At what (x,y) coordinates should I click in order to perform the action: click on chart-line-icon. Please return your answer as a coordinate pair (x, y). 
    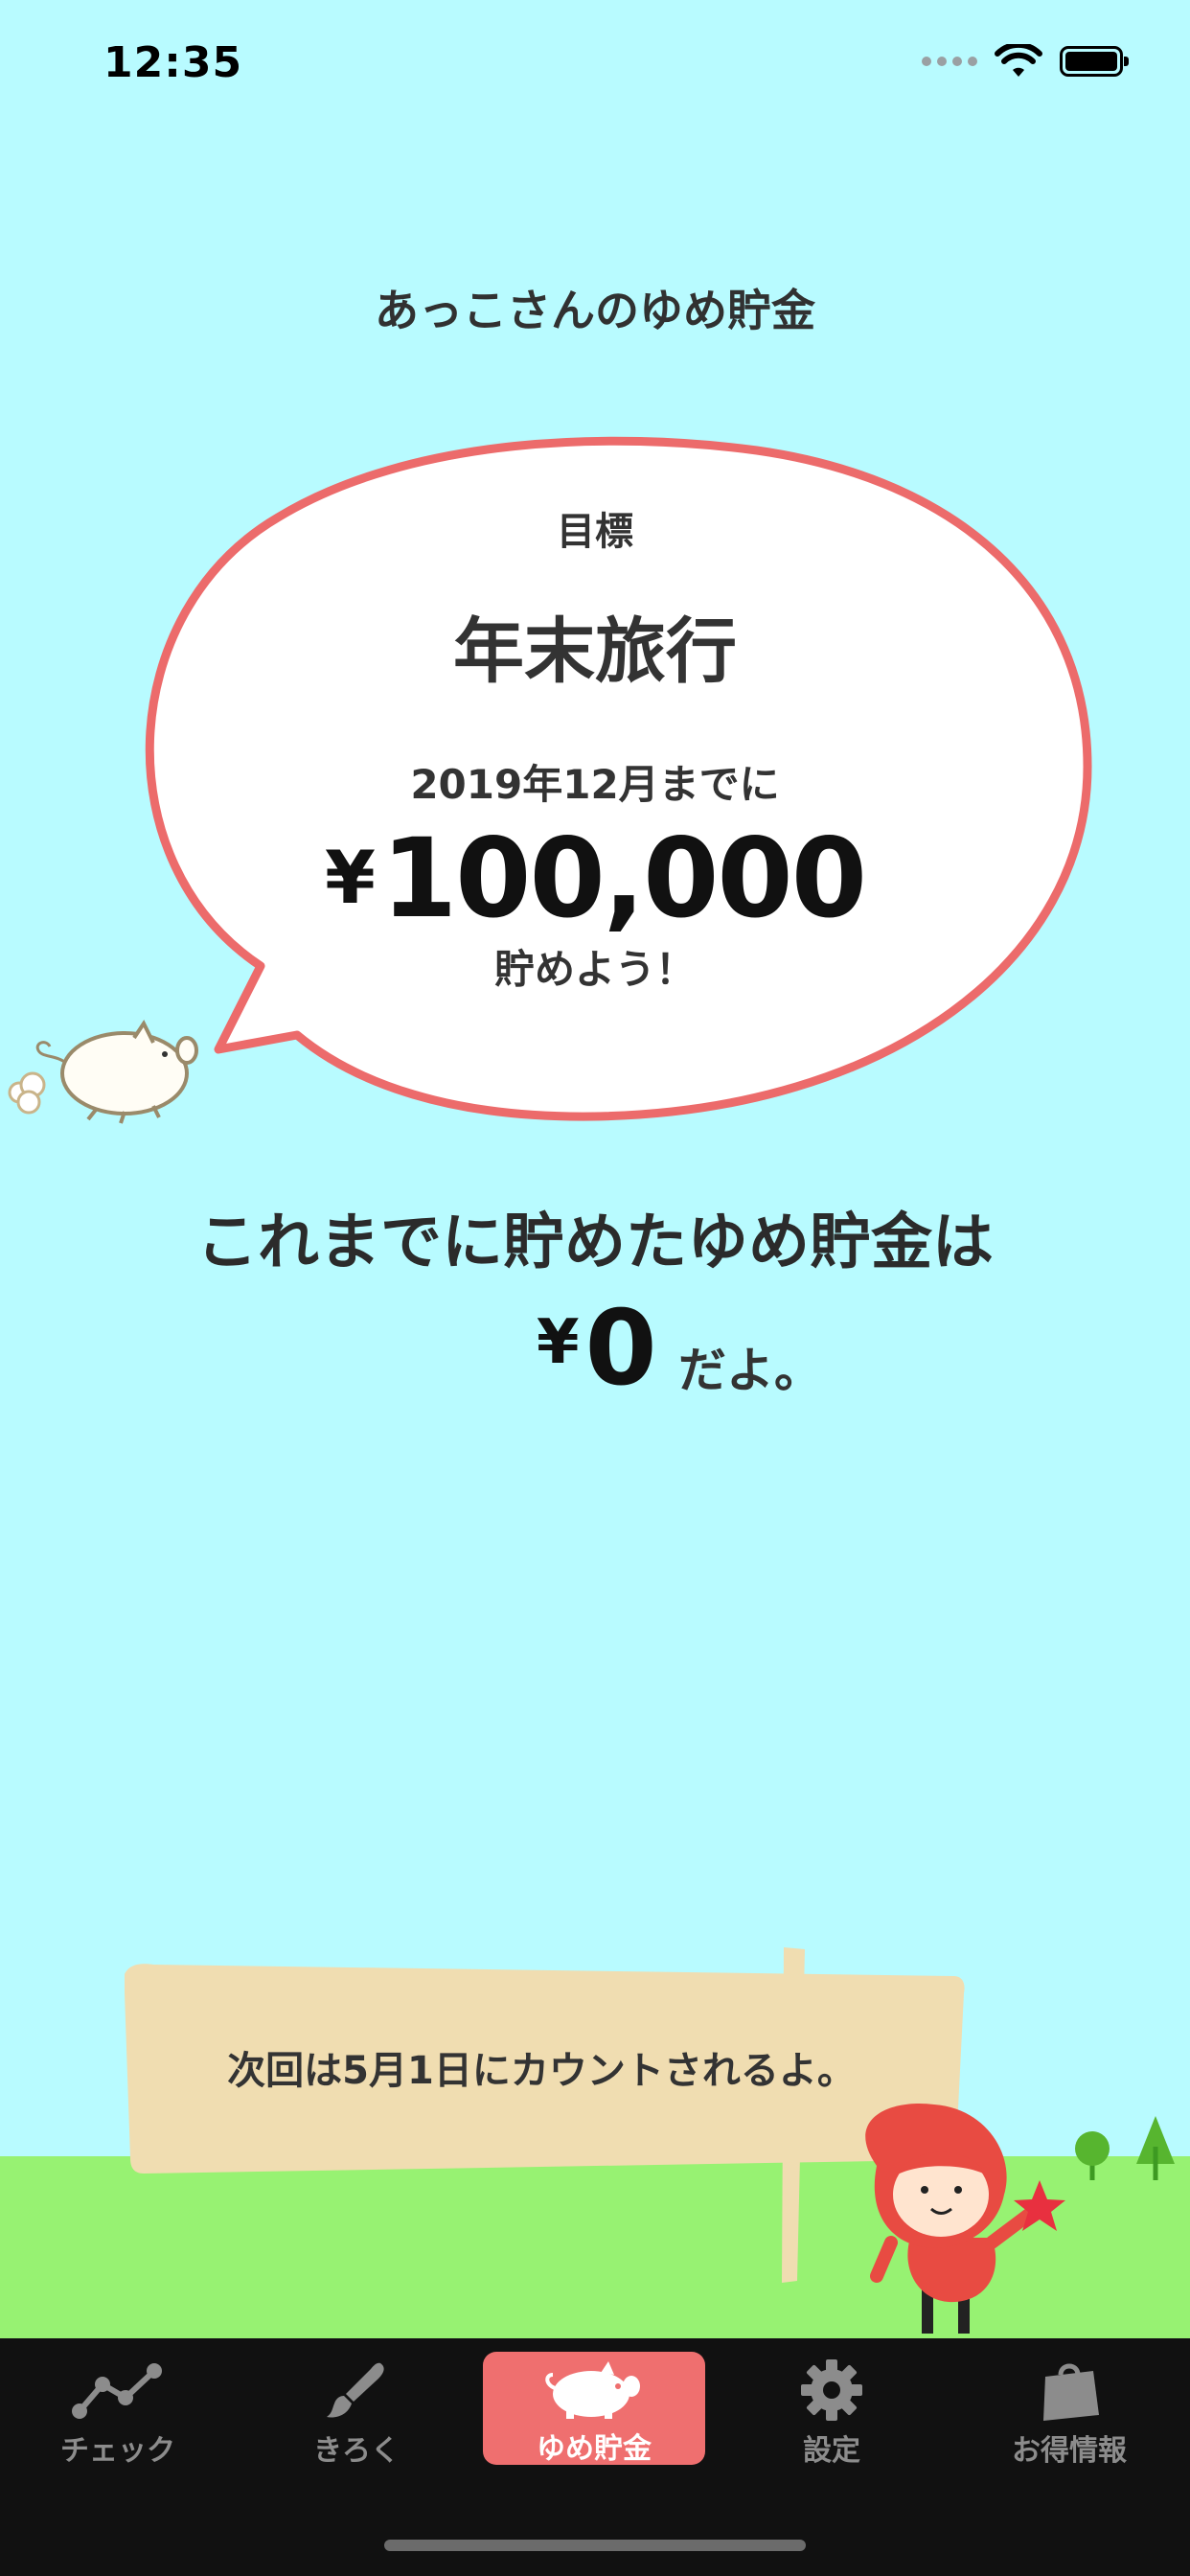
    Looking at the image, I should click on (118, 2390).